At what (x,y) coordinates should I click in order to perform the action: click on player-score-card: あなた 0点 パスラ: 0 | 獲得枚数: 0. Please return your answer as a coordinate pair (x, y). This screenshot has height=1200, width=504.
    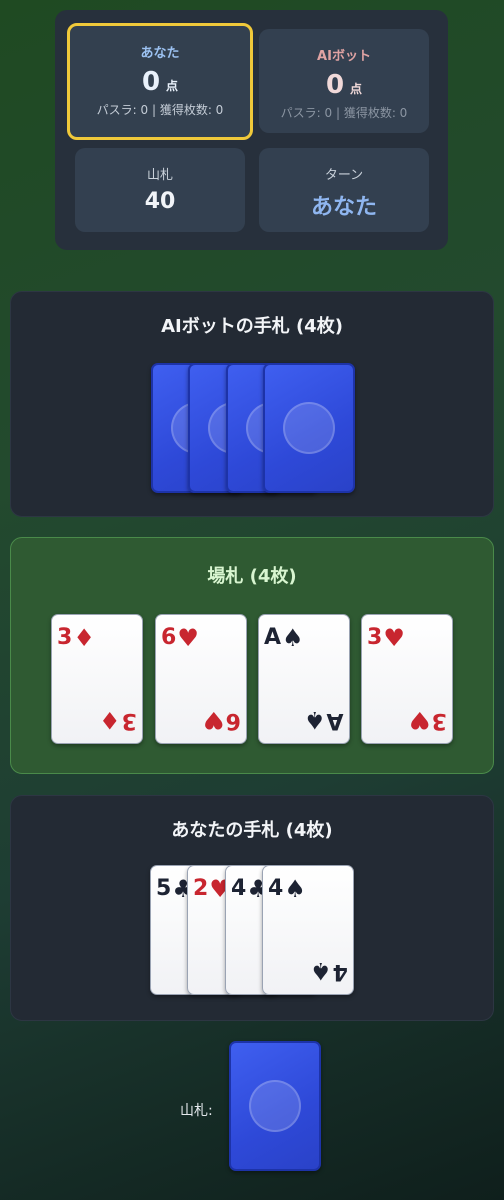
    Looking at the image, I should click on (160, 81).